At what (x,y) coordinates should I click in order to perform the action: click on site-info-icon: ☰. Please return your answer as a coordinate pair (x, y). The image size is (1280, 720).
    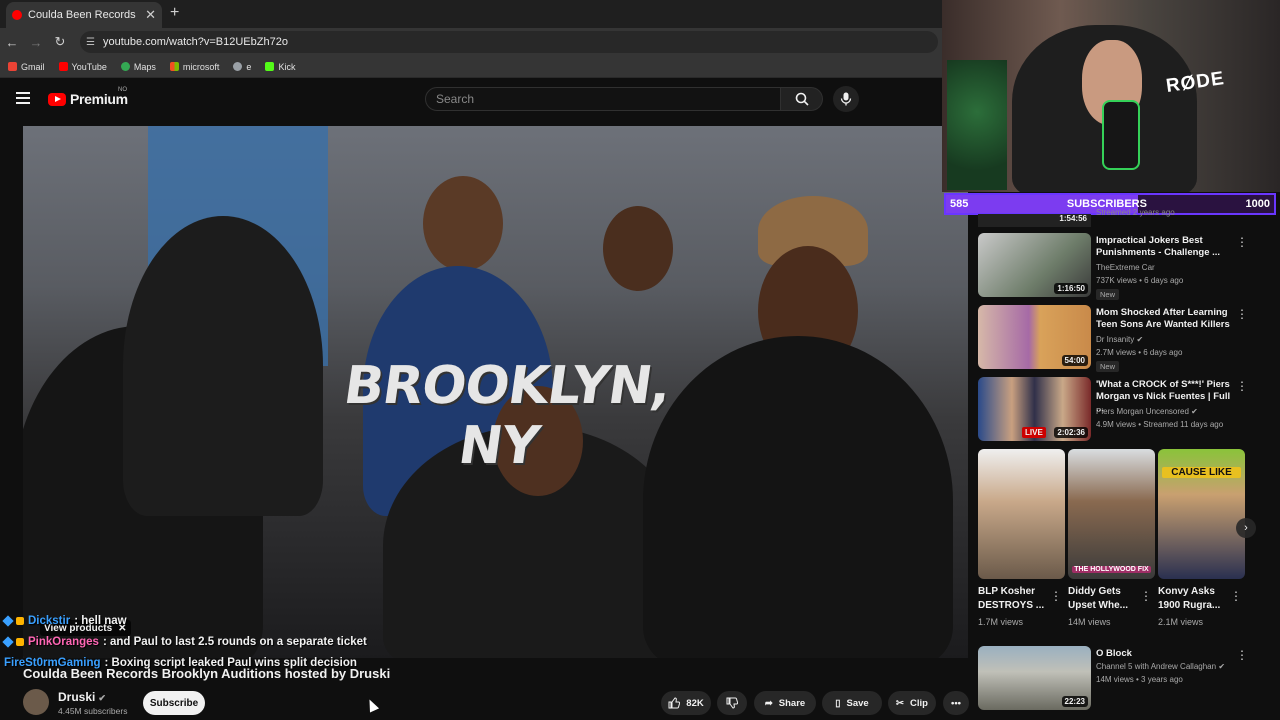
    Looking at the image, I should click on (90, 42).